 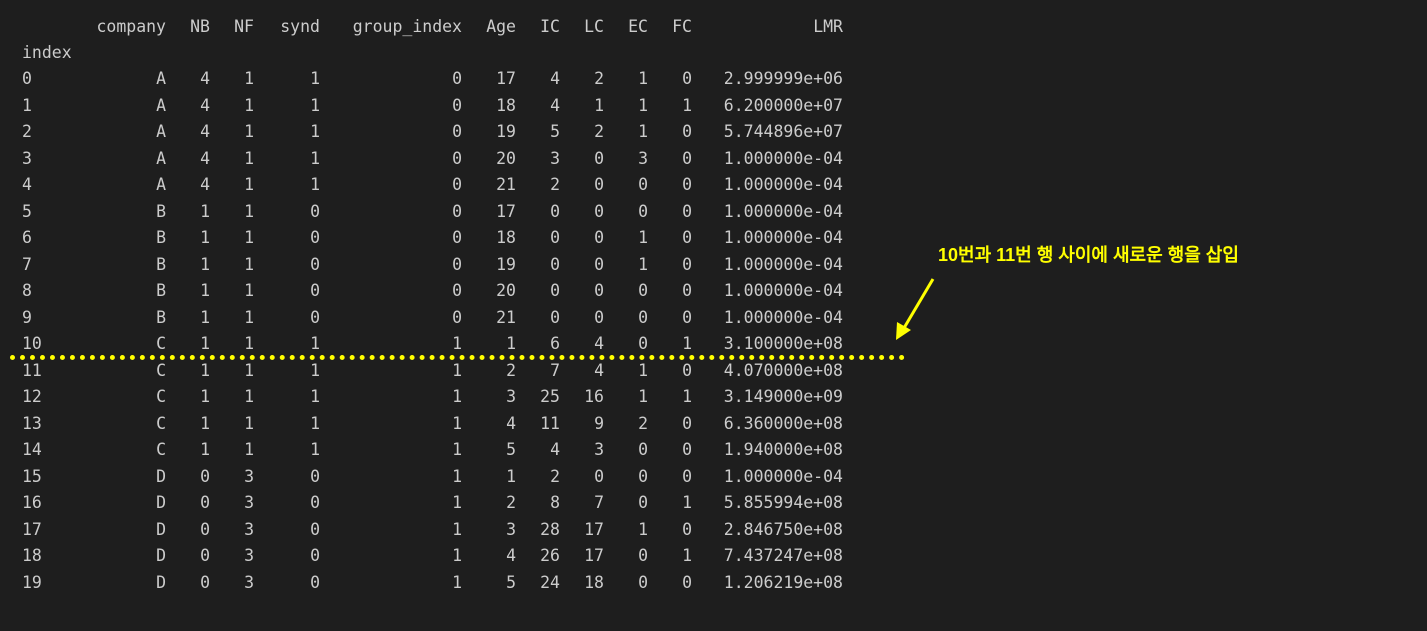 What do you see at coordinates (161, 582) in the screenshot?
I see `table-cell: D` at bounding box center [161, 582].